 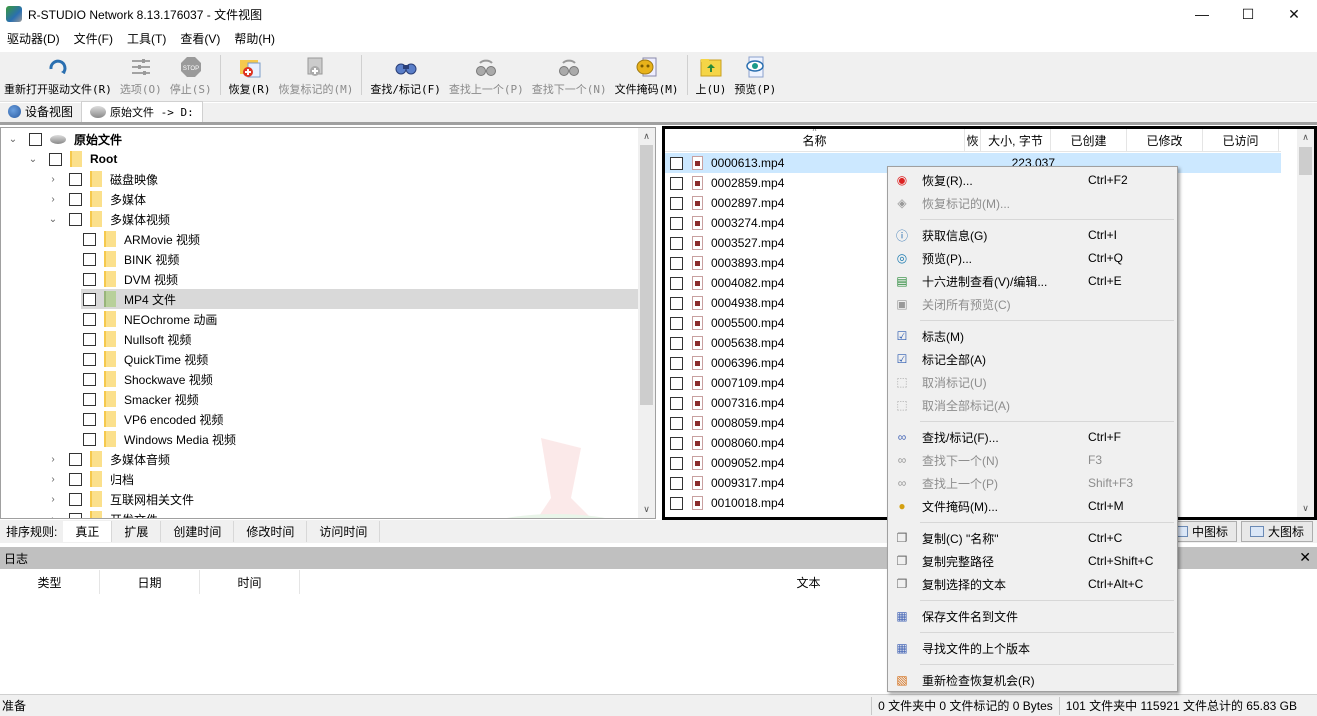 I want to click on tree-item: MP4 文件, so click(x=359, y=299).